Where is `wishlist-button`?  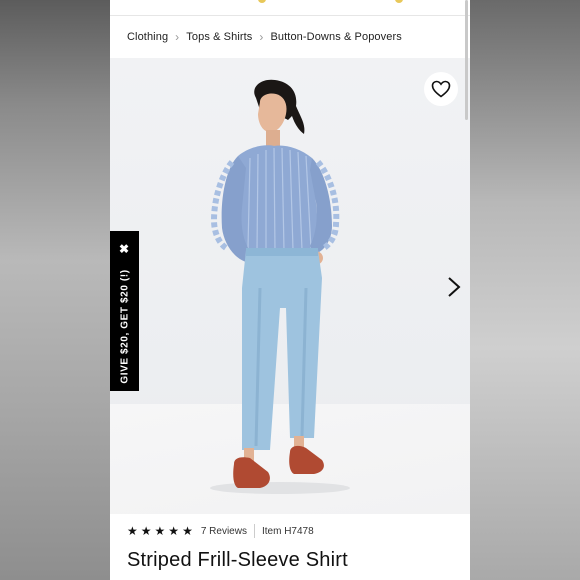 wishlist-button is located at coordinates (441, 89).